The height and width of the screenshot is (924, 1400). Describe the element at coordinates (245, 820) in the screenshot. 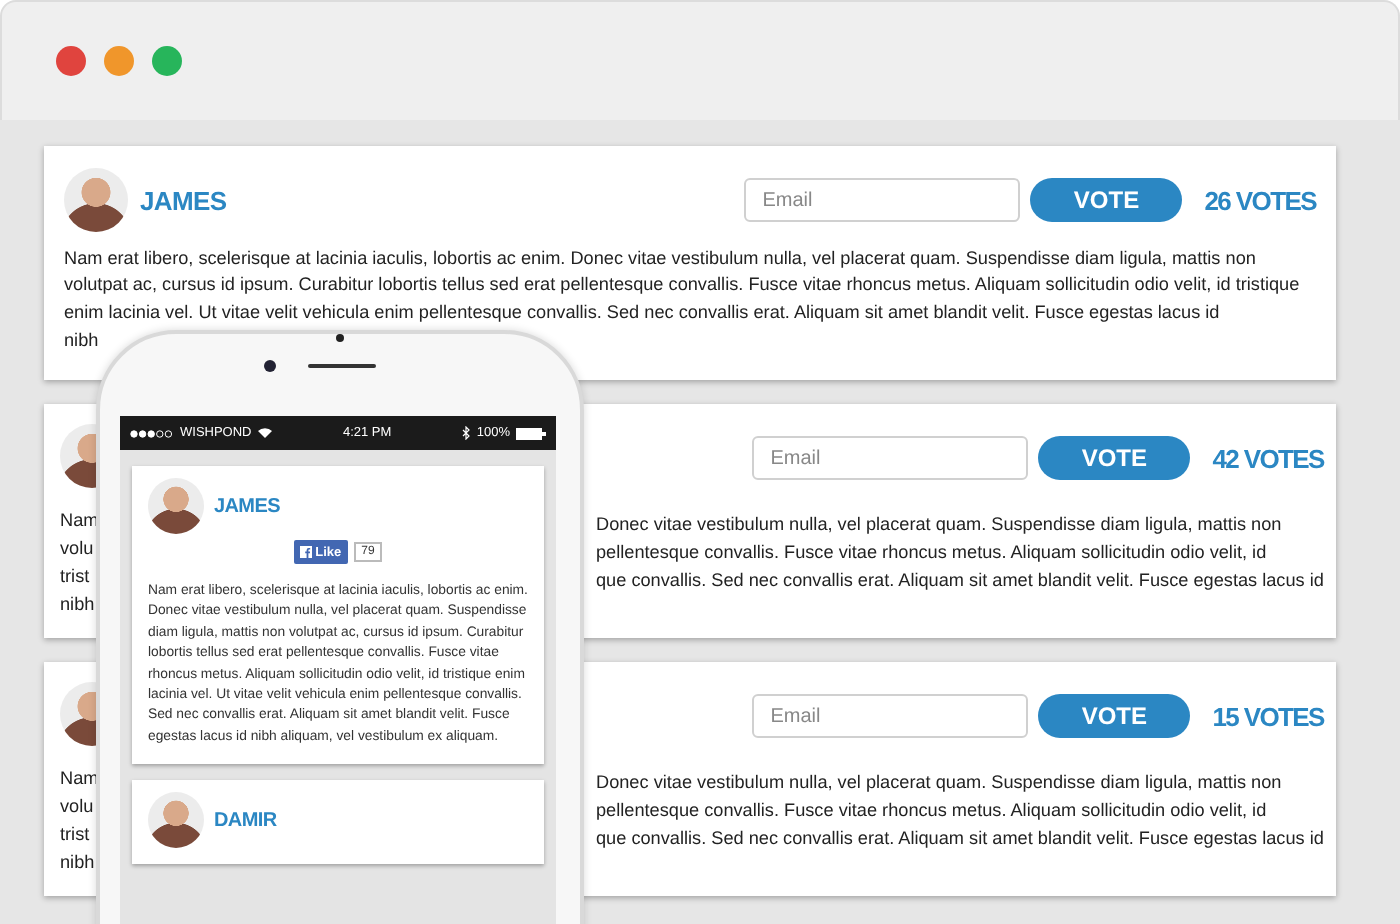

I see `entrant-name: DAMIR` at that location.